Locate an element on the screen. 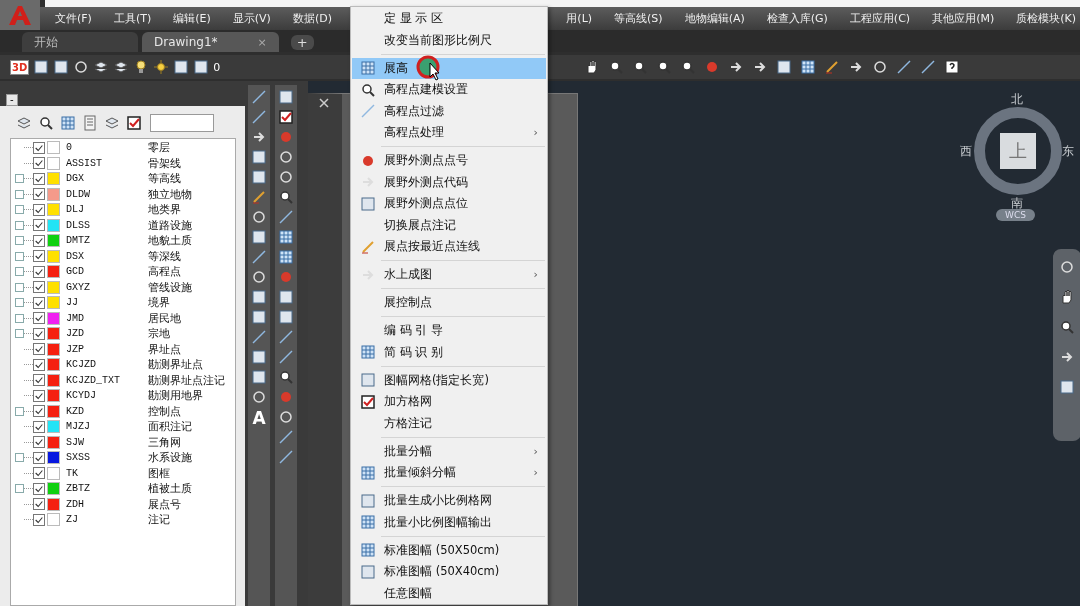 The width and height of the screenshot is (1080, 606). menu-option: 展控制点 is located at coordinates (449, 303).